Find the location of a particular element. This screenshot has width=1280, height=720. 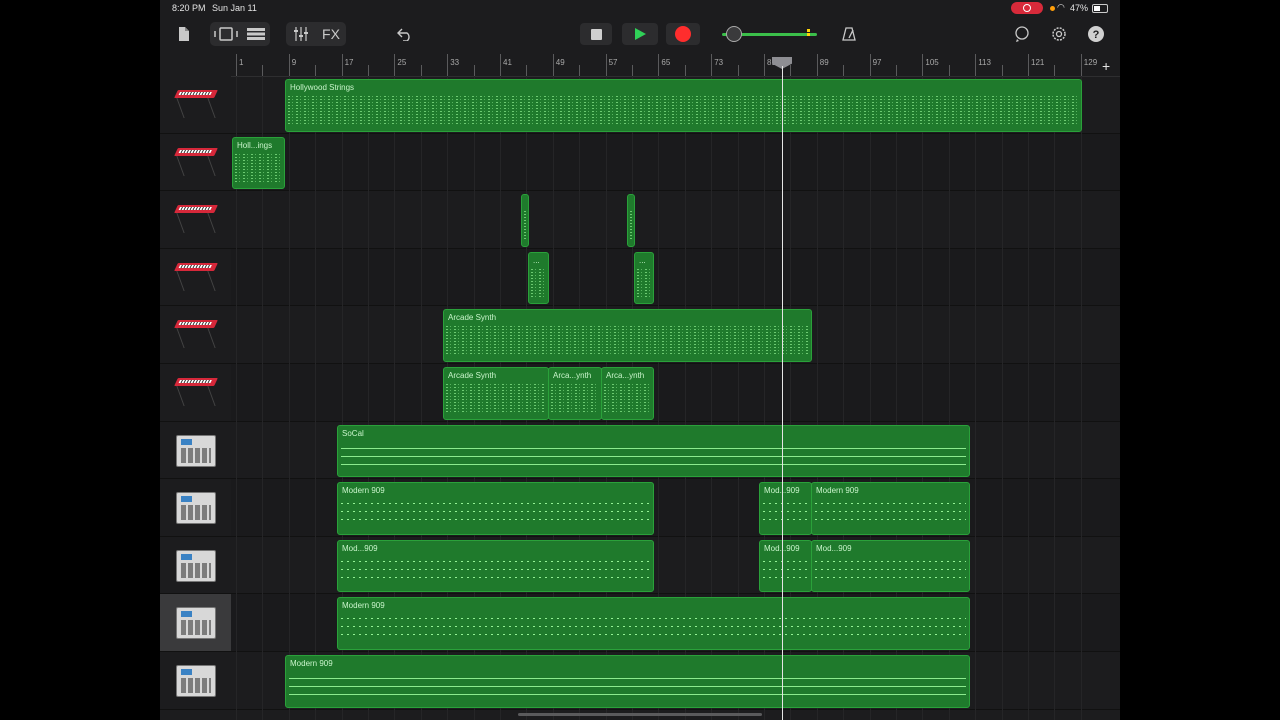

browser-view-icon is located at coordinates (226, 34).